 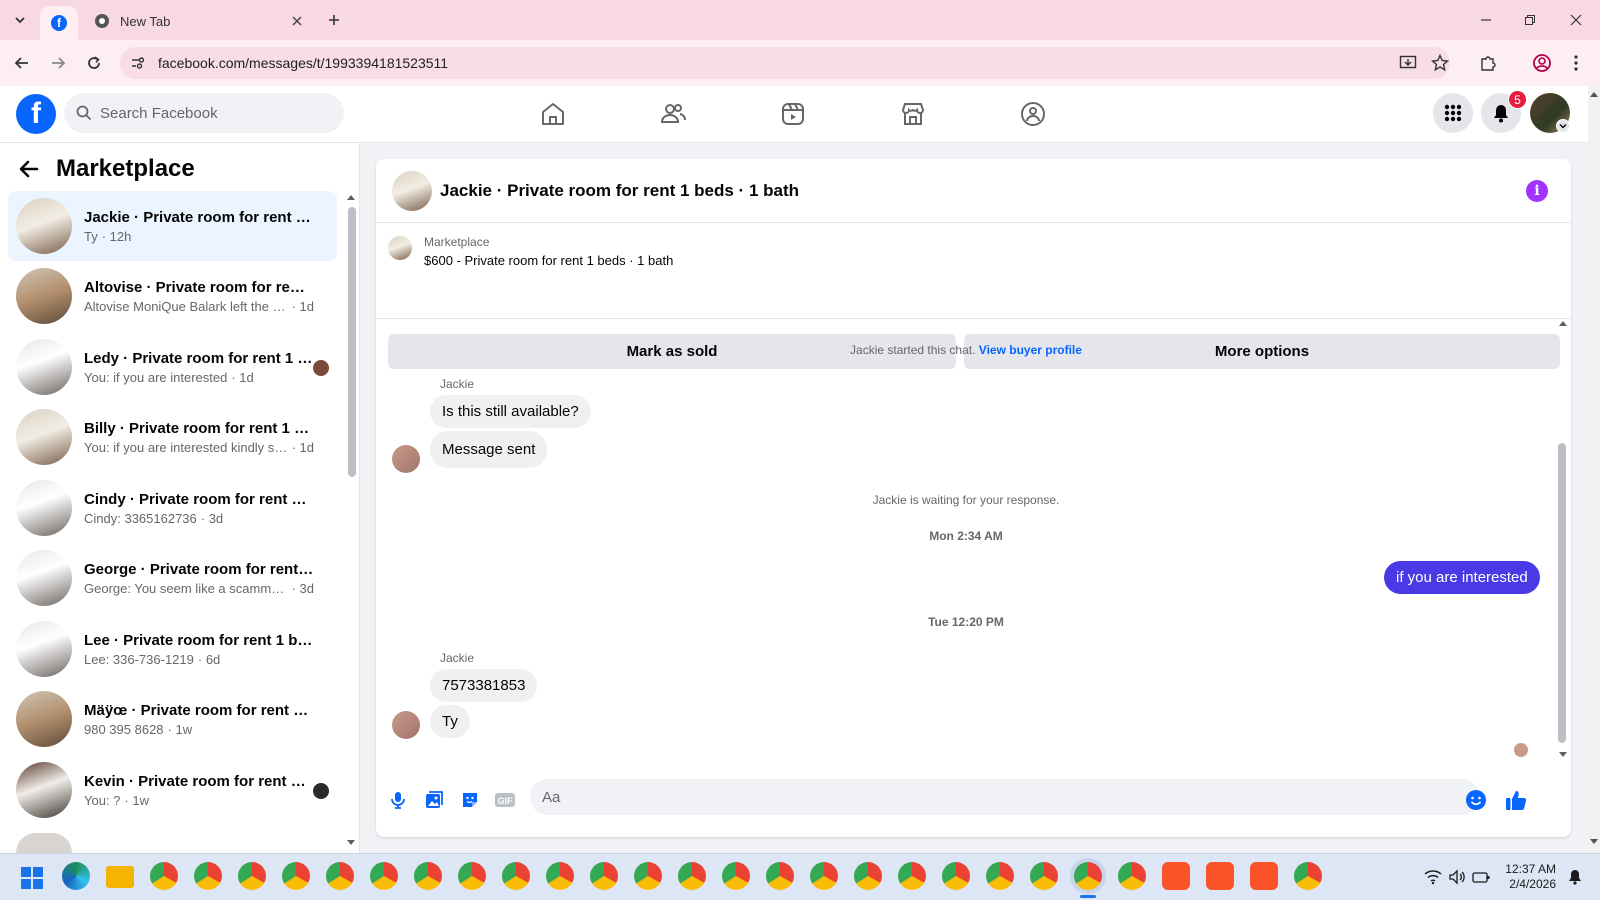 What do you see at coordinates (351, 197) in the screenshot?
I see `scroll-up-arrow` at bounding box center [351, 197].